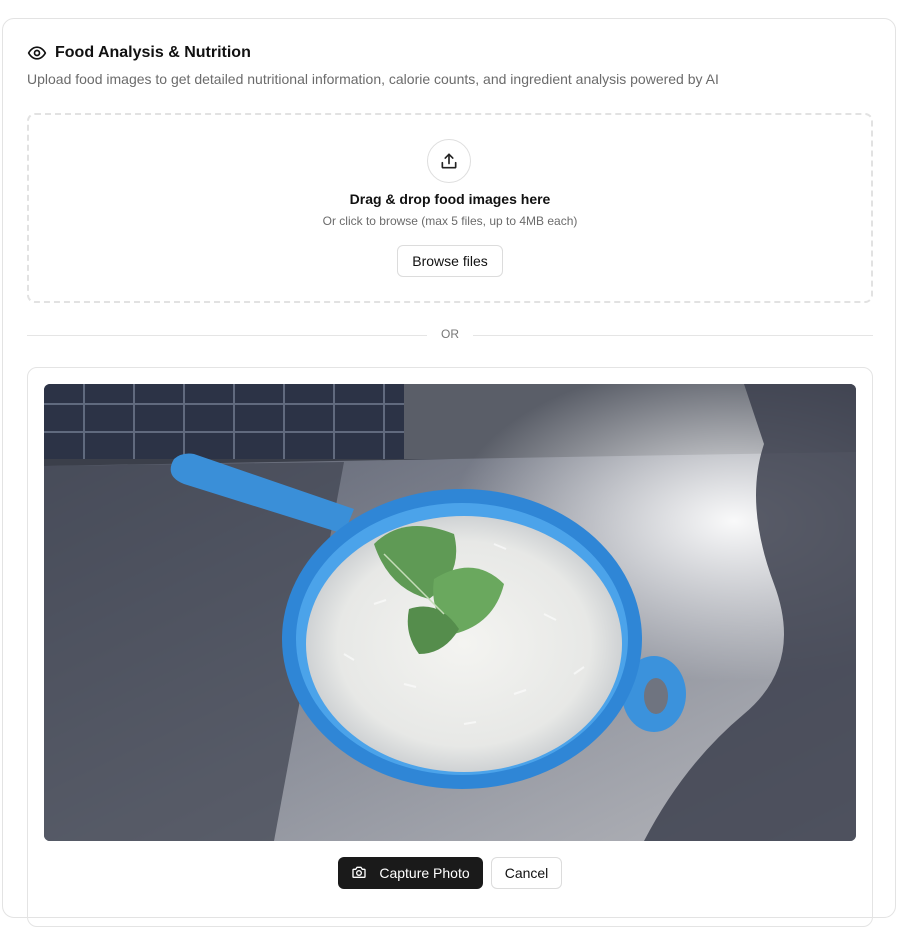 The image size is (911, 927). Describe the element at coordinates (153, 52) in the screenshot. I see `page-title: Food Analysis & Nutrition` at that location.